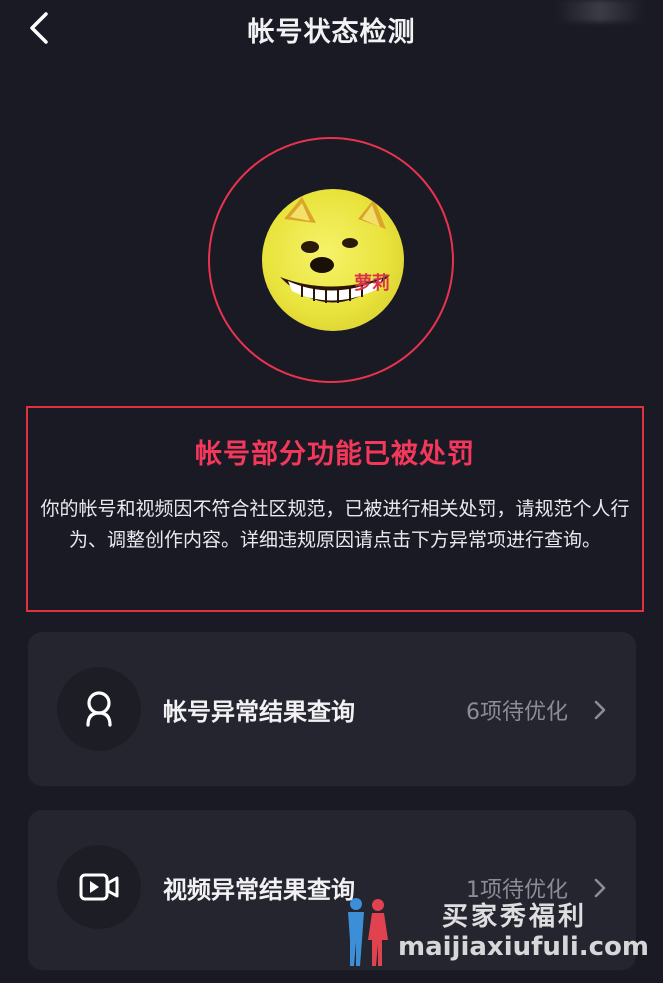 The width and height of the screenshot is (663, 983). I want to click on video-icon-badge, so click(99, 887).